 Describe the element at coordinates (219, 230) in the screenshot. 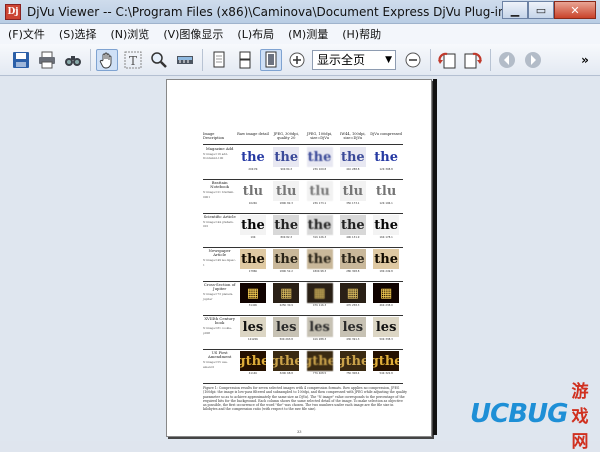

I see `row-label: Scientific Article N image=44 graham-001` at that location.